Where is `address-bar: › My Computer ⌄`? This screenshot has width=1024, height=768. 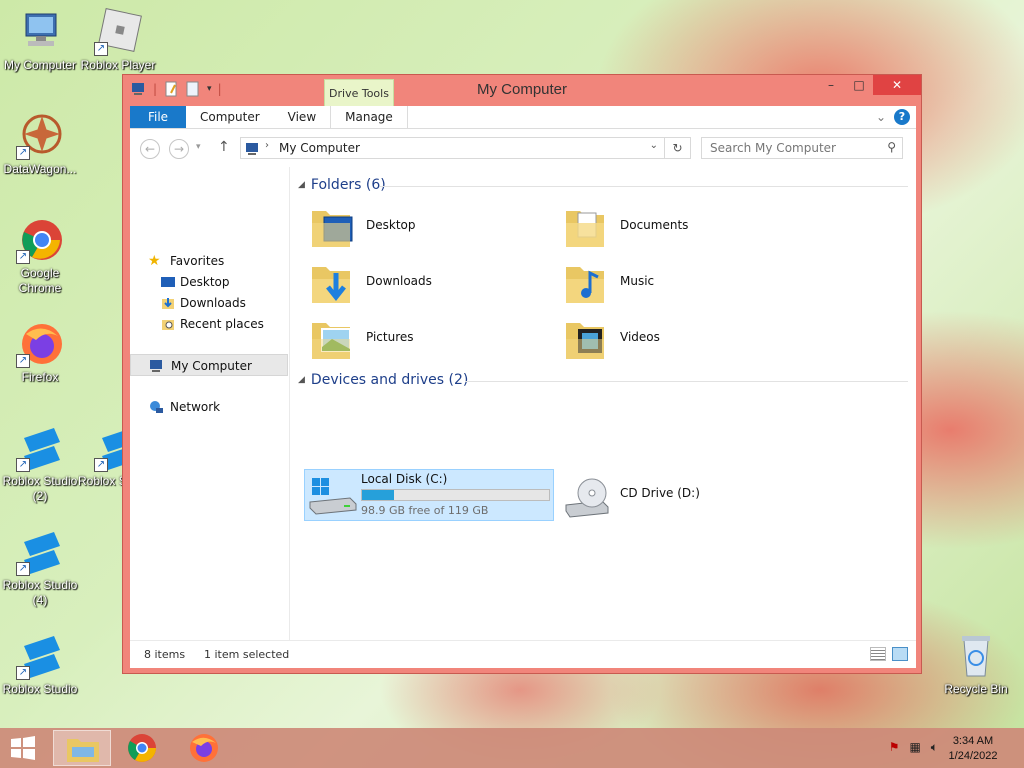
address-bar: › My Computer ⌄ is located at coordinates (465, 148).